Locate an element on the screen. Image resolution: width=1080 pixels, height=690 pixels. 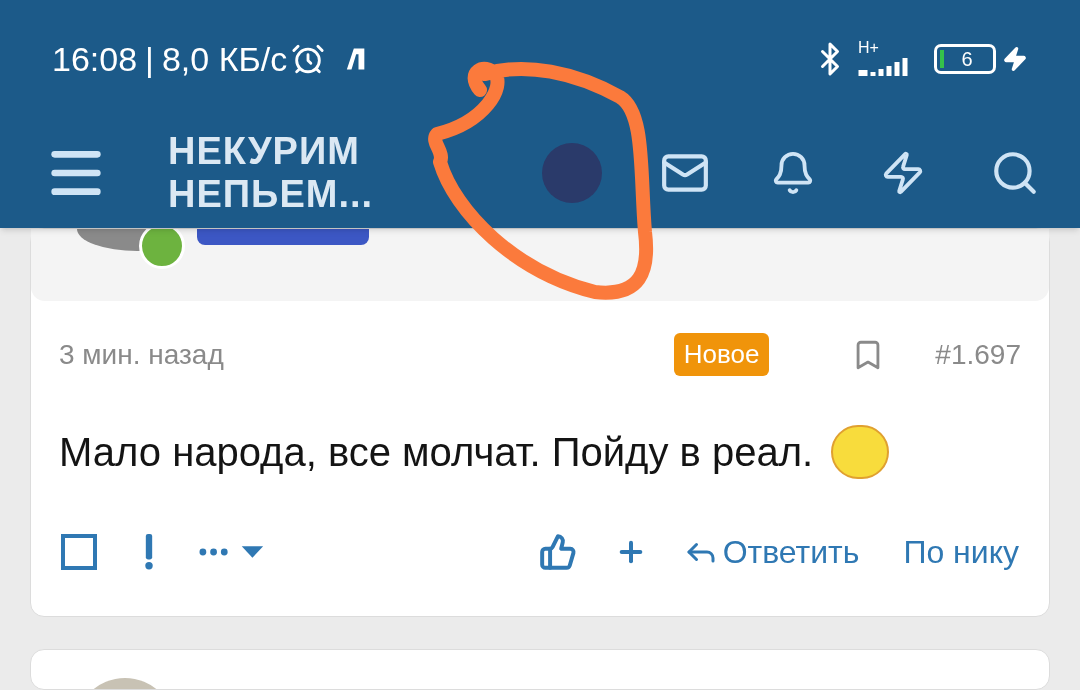
post-time: 3 мин. назад is located at coordinates (141, 354).